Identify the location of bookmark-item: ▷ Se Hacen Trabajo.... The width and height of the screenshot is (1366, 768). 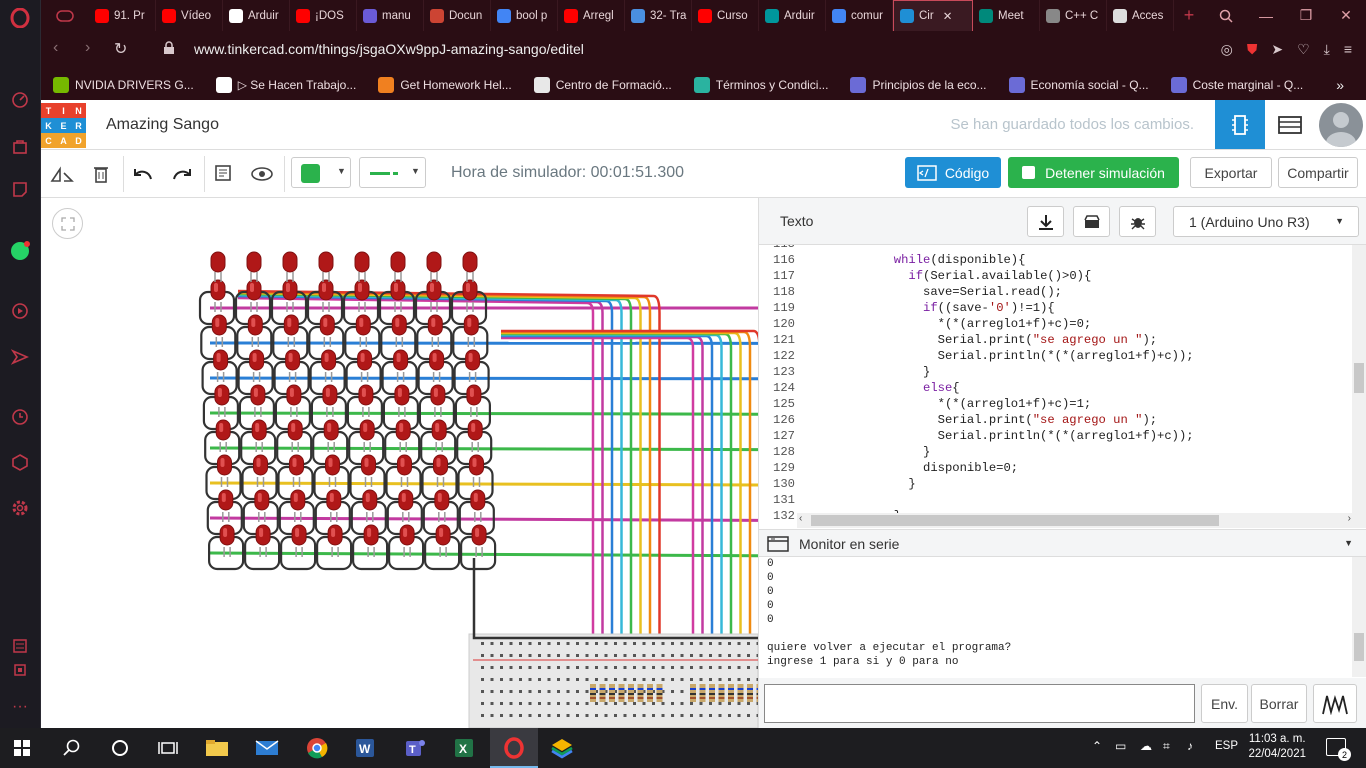
(285, 84).